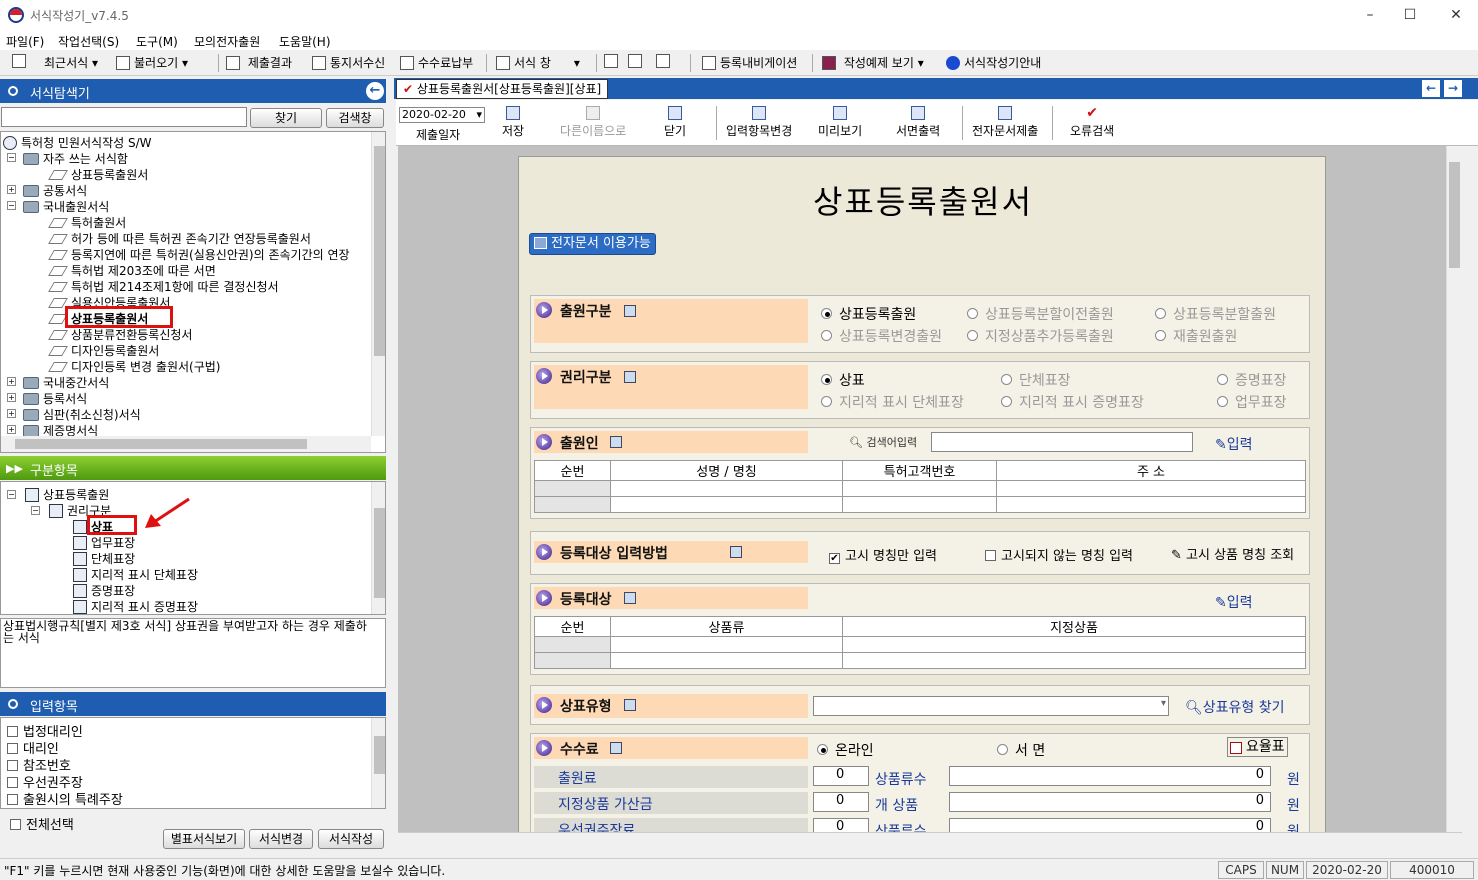  What do you see at coordinates (749, 62) in the screenshot?
I see `navigation-button: 등록내비게이션` at bounding box center [749, 62].